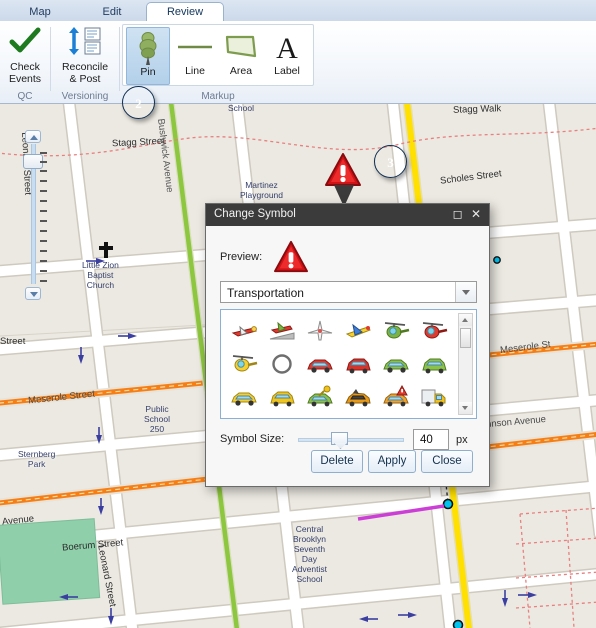 This screenshot has width=596, height=628. What do you see at coordinates (157, 419) in the screenshot?
I see `place-label: Public School 250` at bounding box center [157, 419].